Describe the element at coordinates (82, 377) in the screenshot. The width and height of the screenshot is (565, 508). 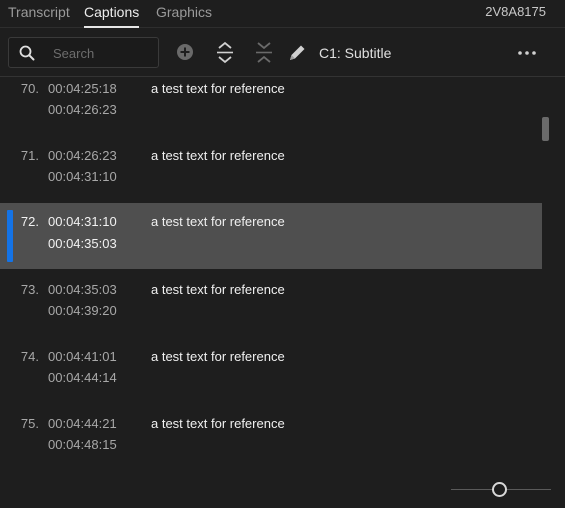
I see `caption-out-time: 00:04:44:14` at that location.